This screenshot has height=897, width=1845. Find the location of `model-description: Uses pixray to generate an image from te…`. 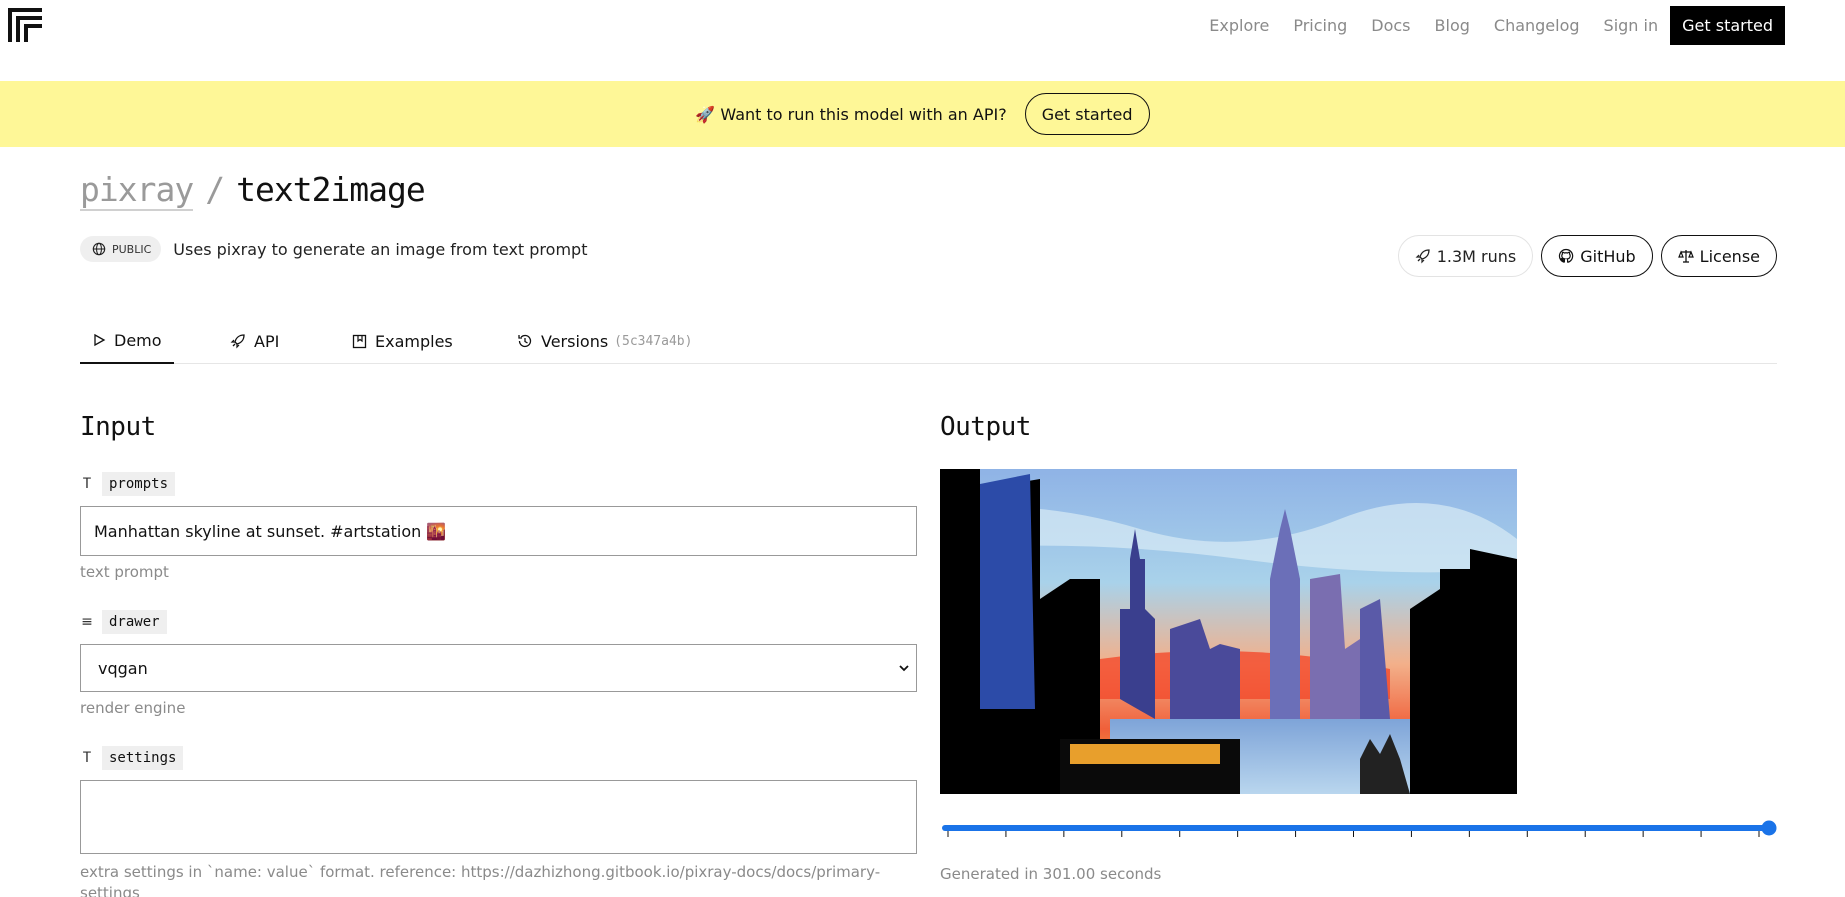

model-description: Uses pixray to generate an image from te… is located at coordinates (380, 249).